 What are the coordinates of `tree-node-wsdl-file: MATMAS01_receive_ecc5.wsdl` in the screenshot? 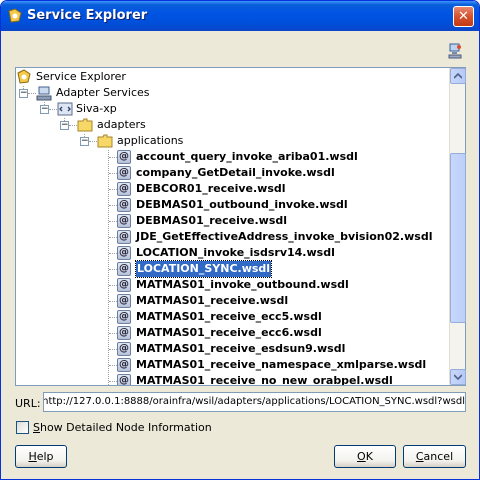 It's located at (229, 317).